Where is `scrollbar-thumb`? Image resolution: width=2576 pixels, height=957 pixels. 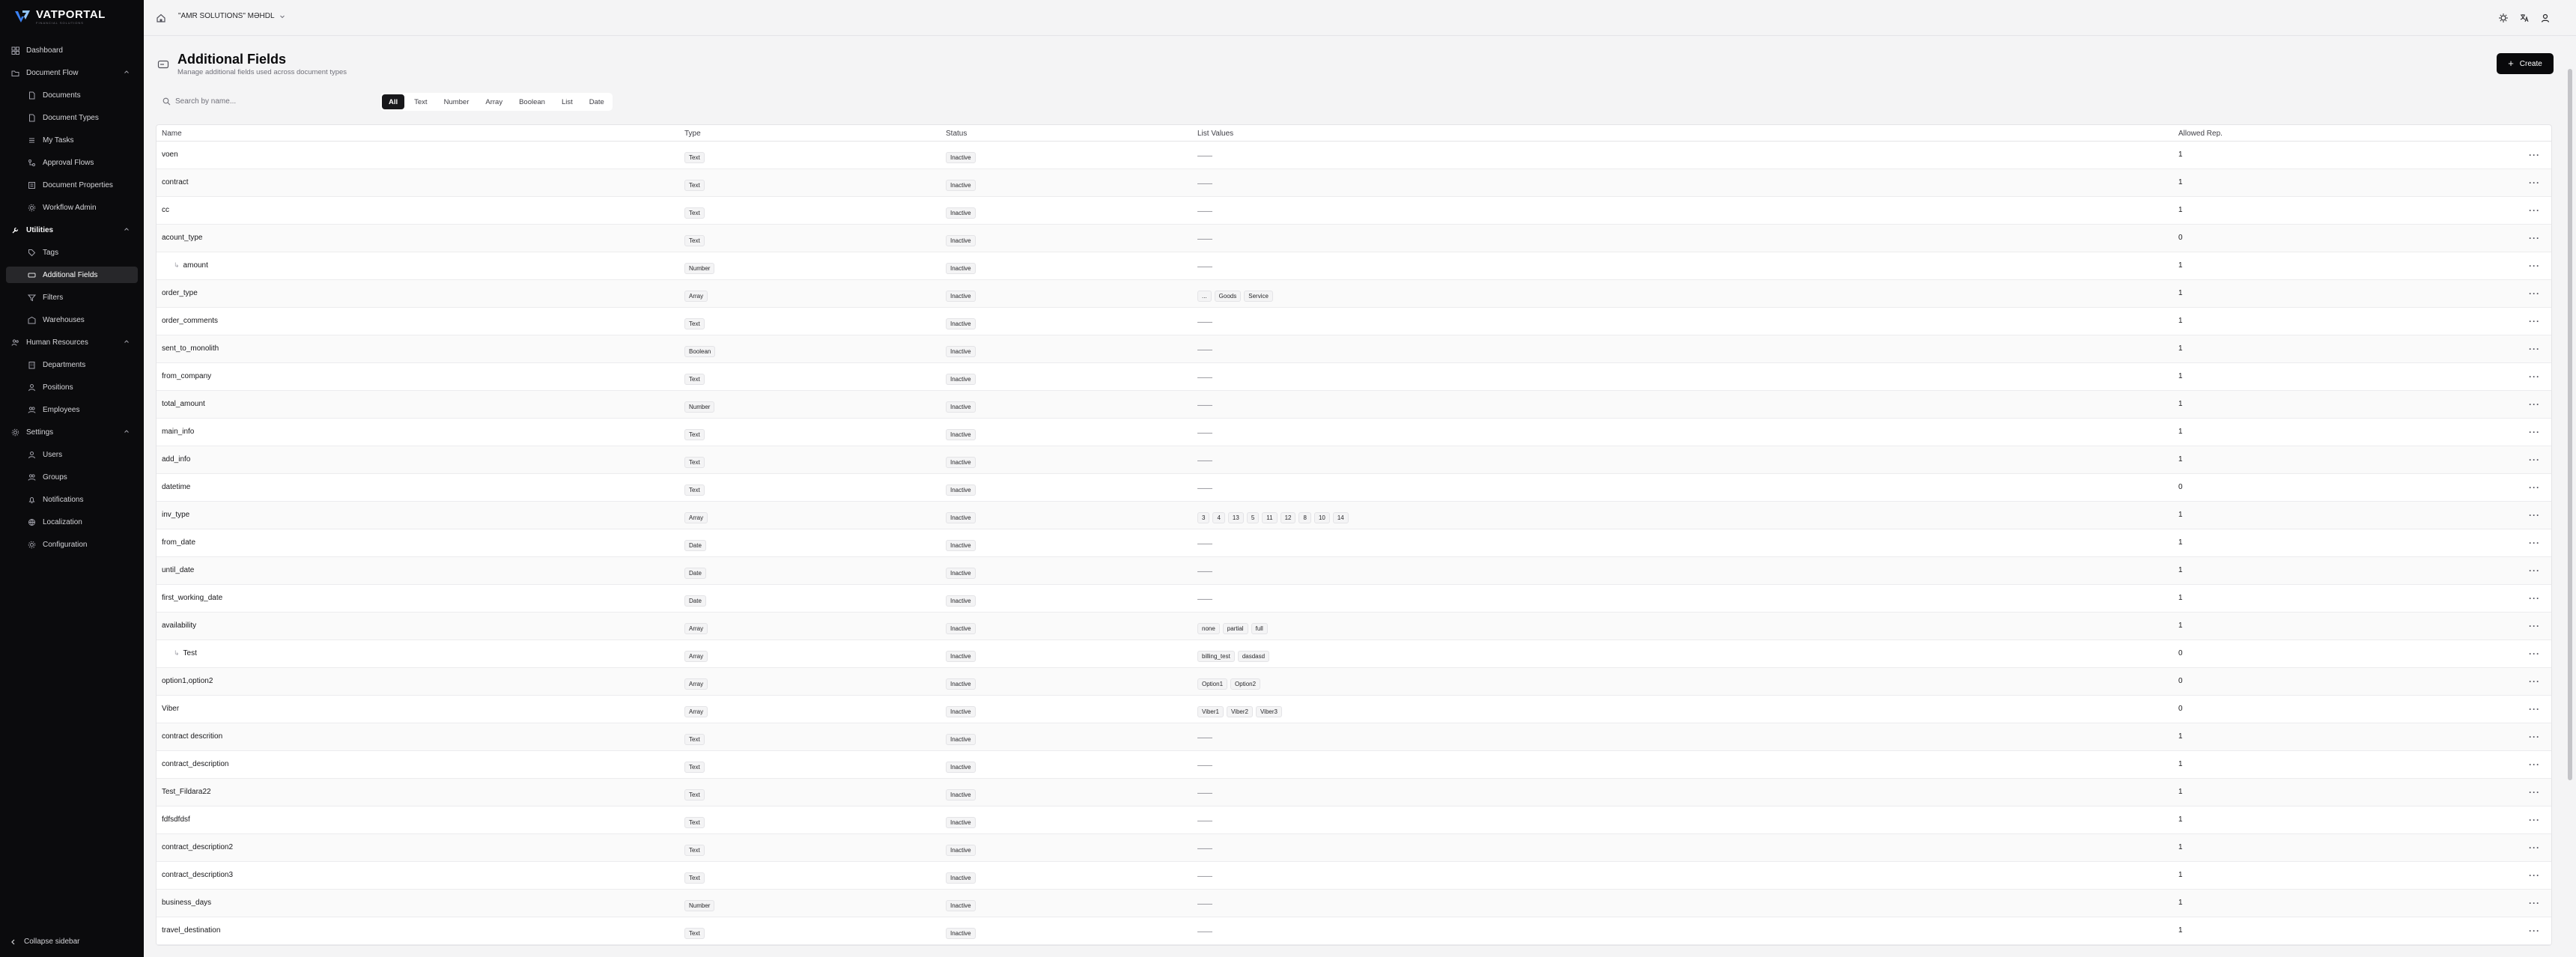
scrollbar-thumb is located at coordinates (2570, 425).